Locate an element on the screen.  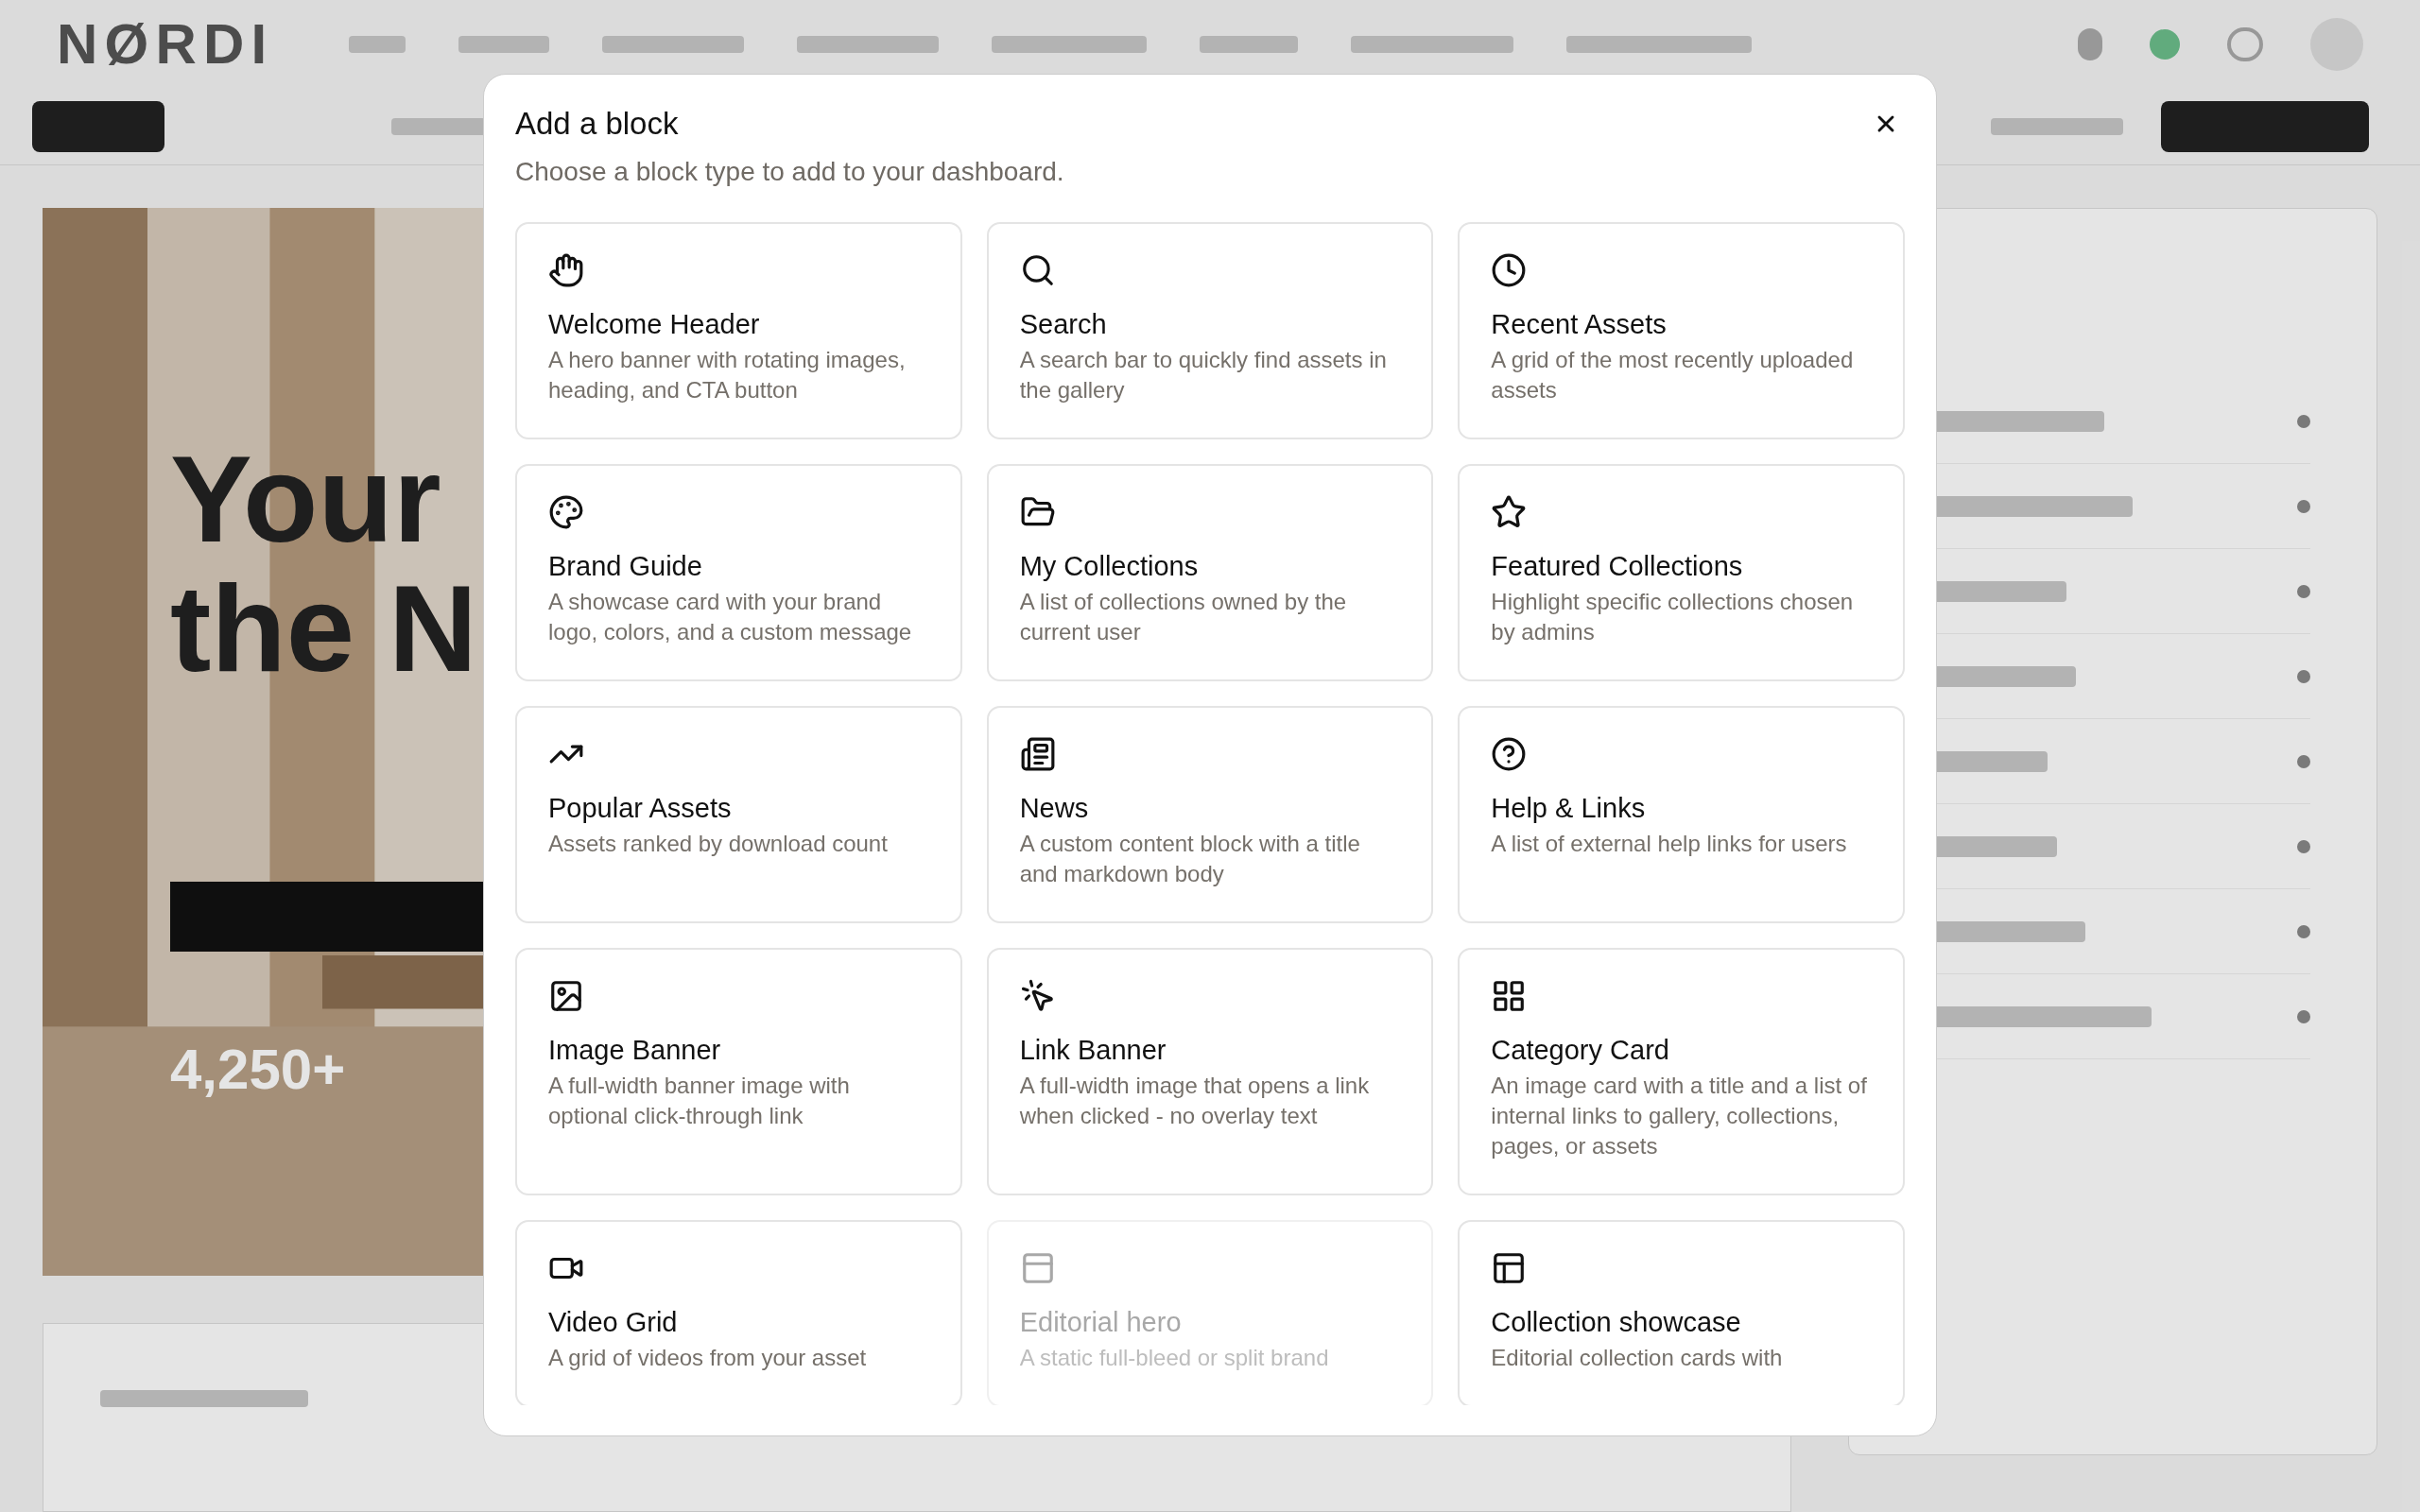
hand-icon is located at coordinates (566, 270).